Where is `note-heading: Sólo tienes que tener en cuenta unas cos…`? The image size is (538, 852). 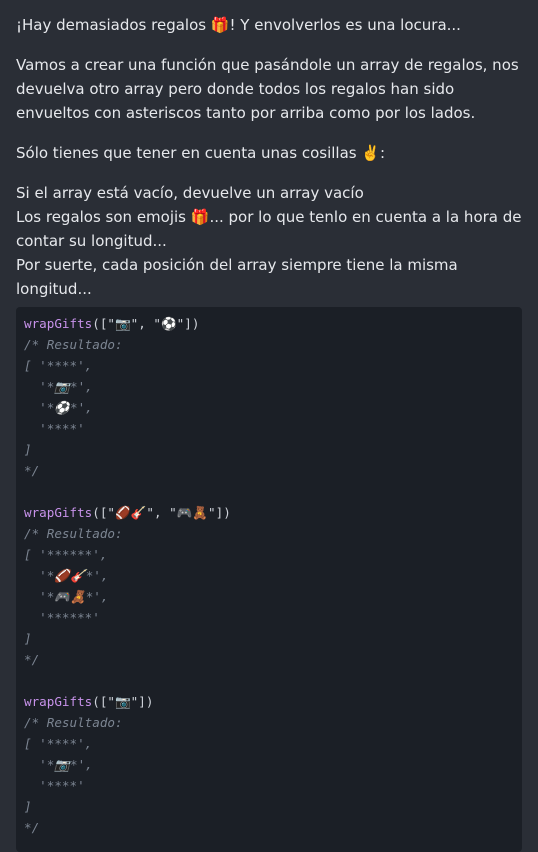
note-heading: Sólo tienes que tener en cuenta unas cos… is located at coordinates (201, 153).